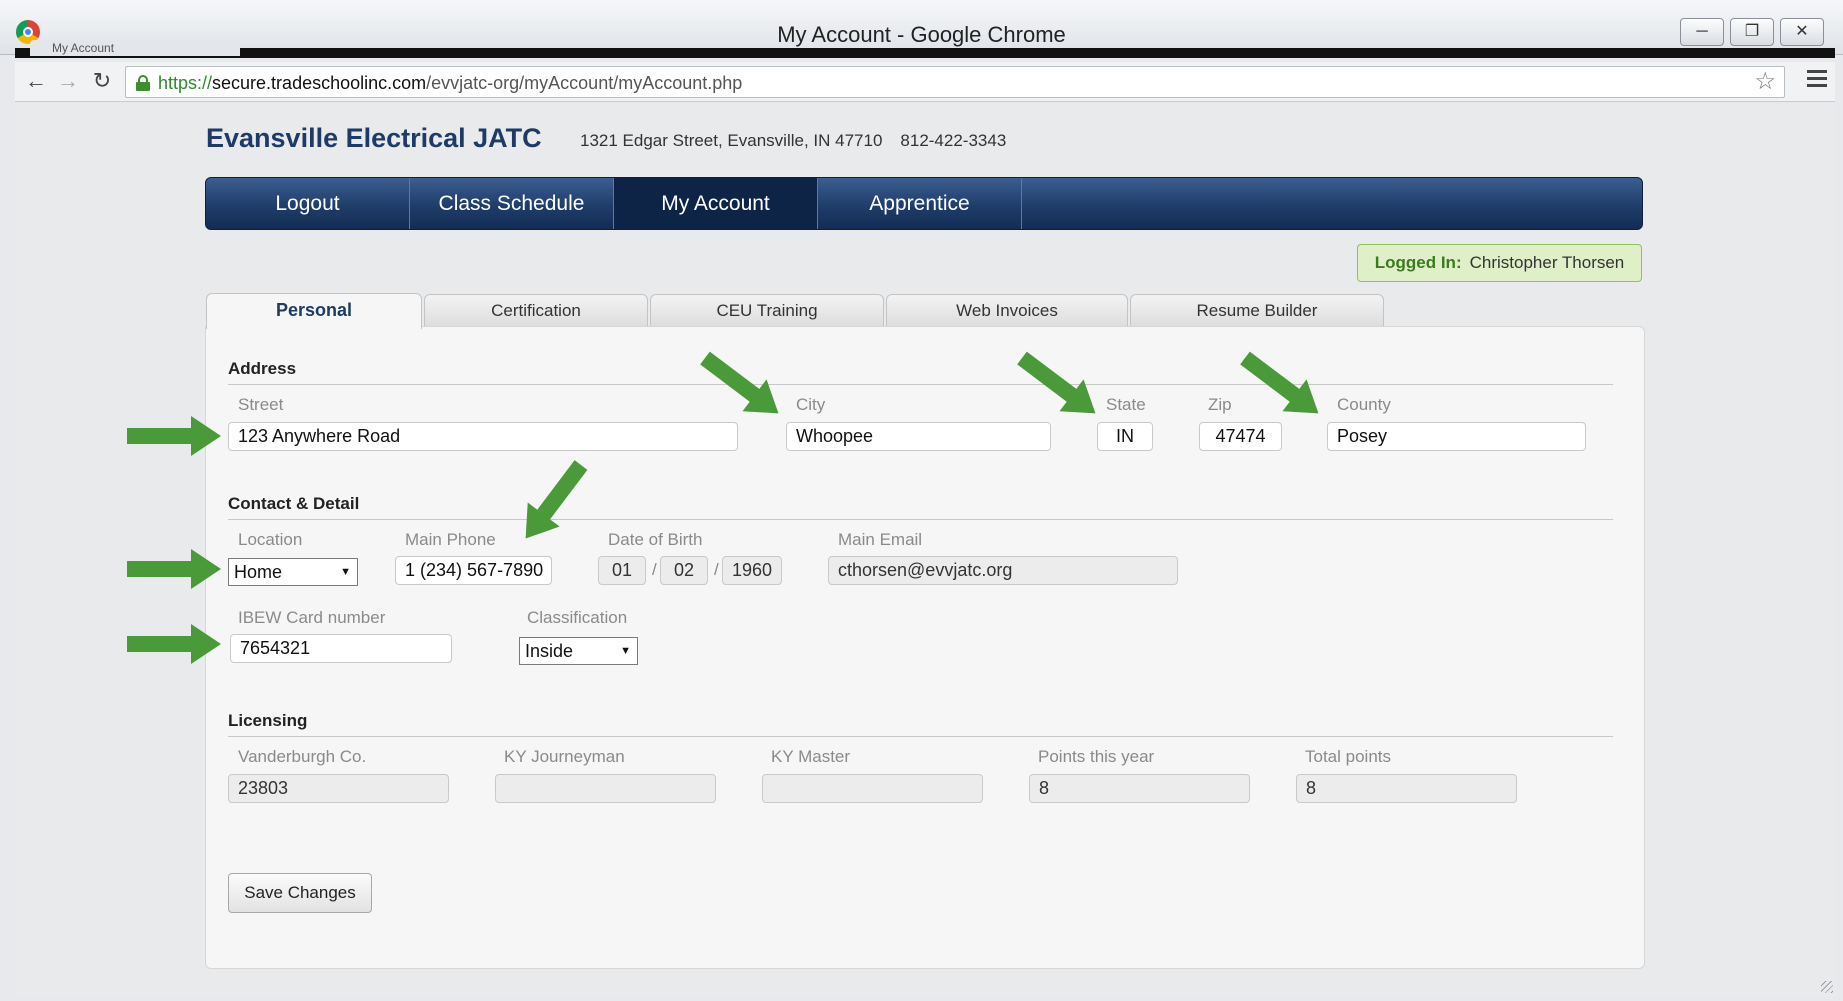 This screenshot has height=1001, width=1843. Describe the element at coordinates (268, 720) in the screenshot. I see `licensing-heading: Licensing` at that location.